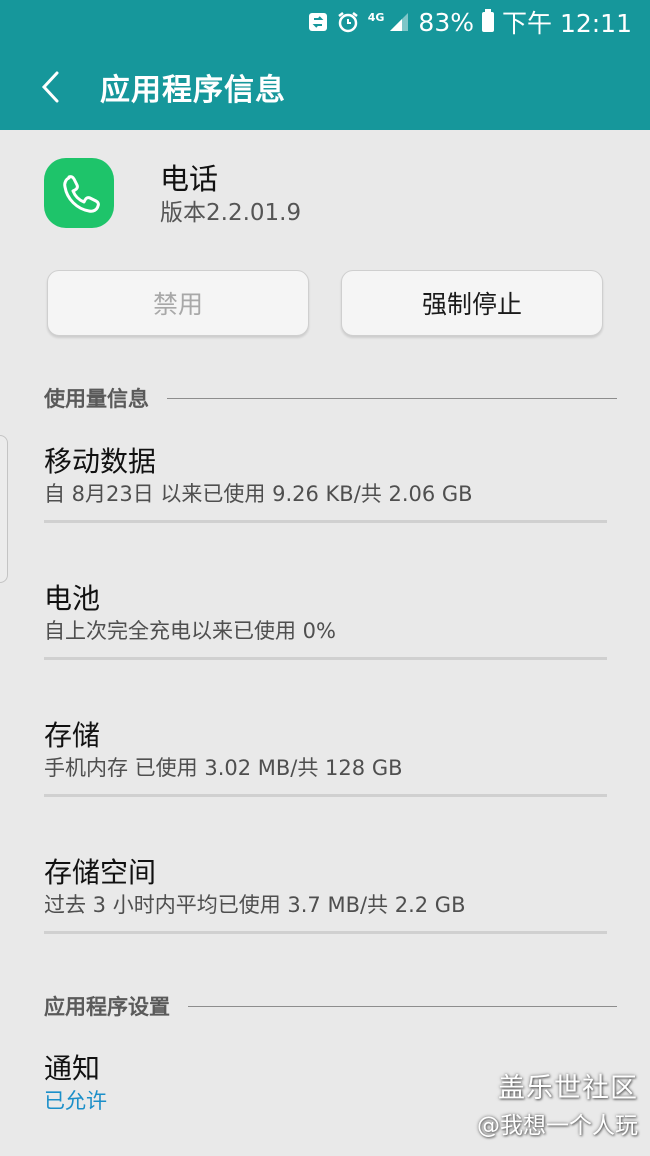  Describe the element at coordinates (231, 213) in the screenshot. I see `app-version: 版本2.2.01.9` at that location.